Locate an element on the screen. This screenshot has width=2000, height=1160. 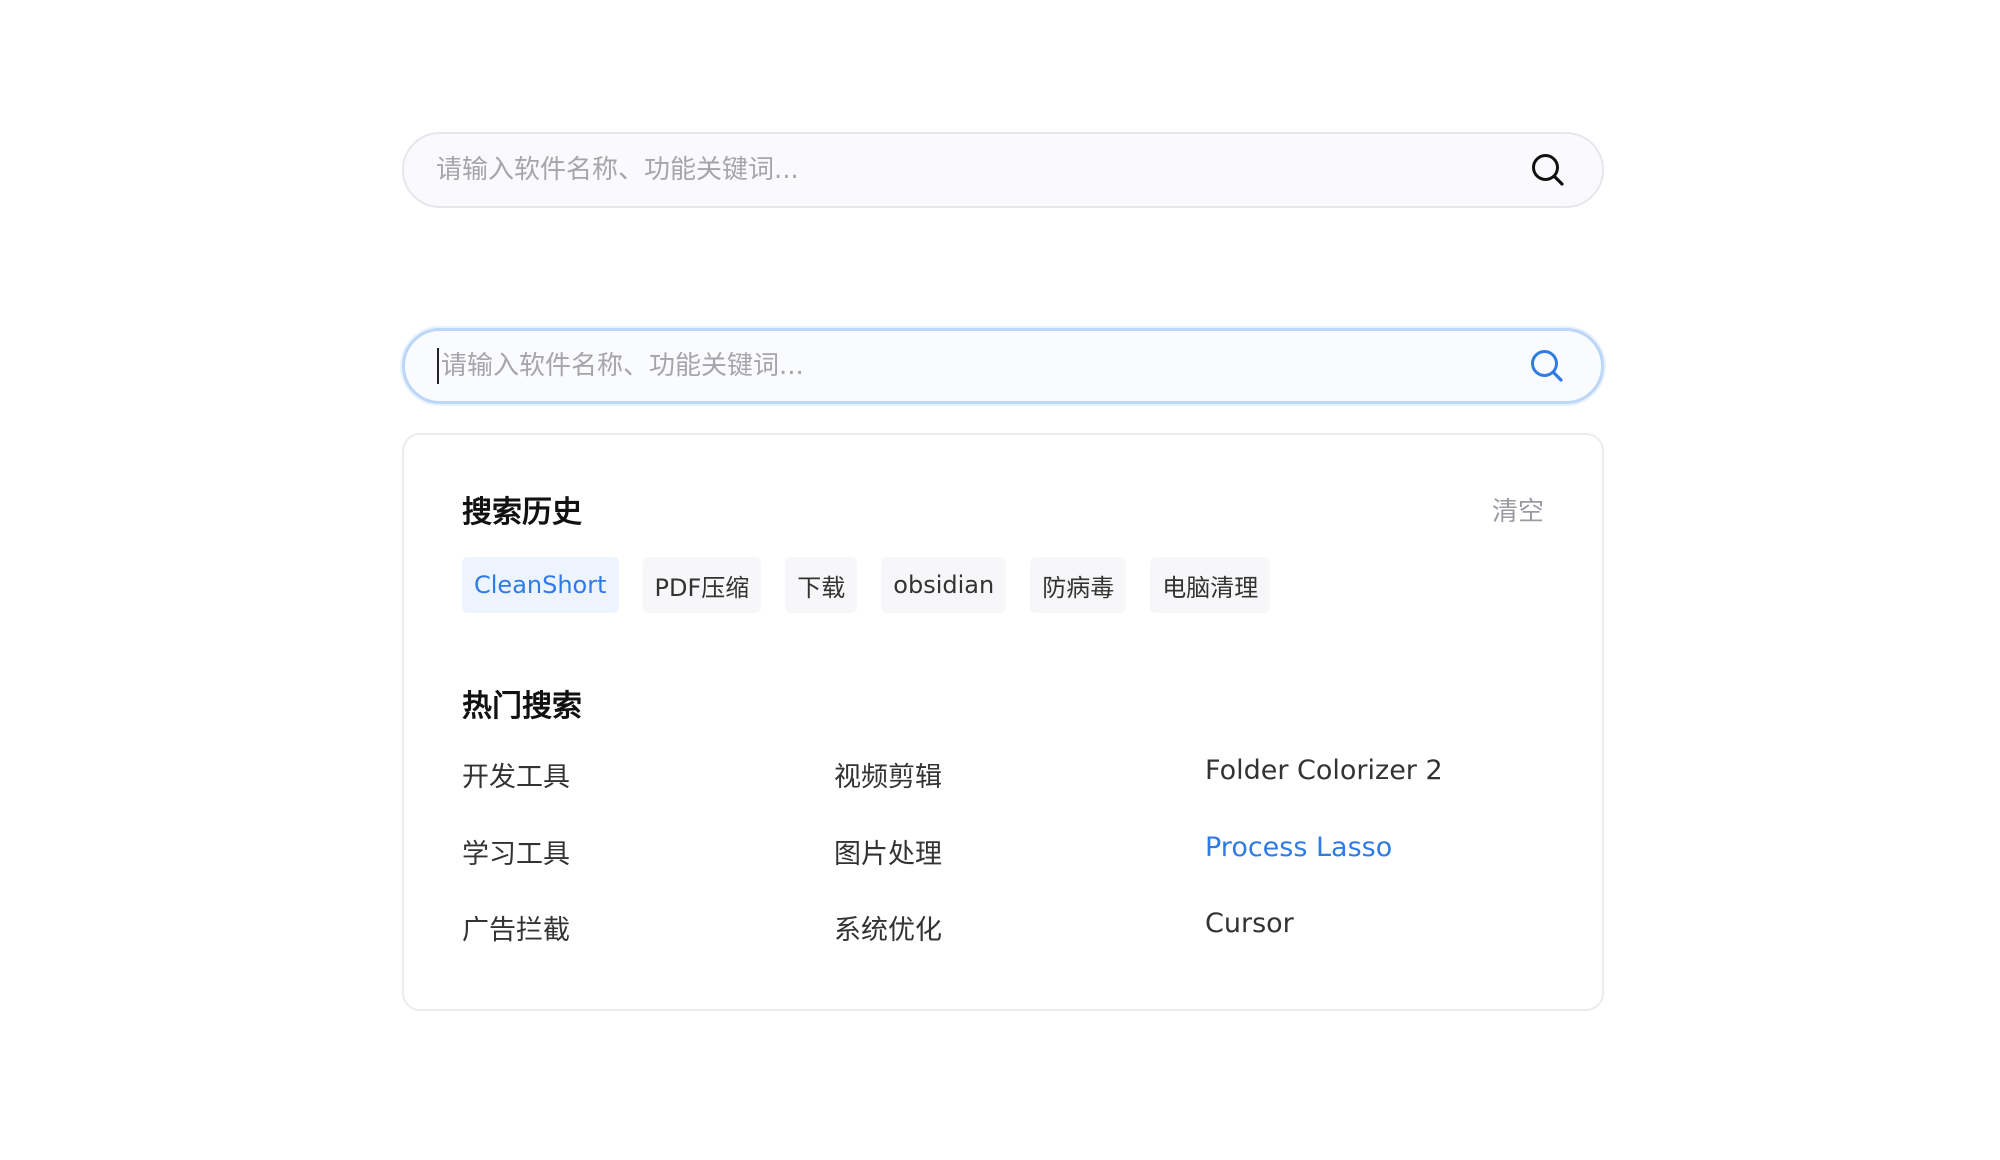
history-chip: obsidian is located at coordinates (944, 585).